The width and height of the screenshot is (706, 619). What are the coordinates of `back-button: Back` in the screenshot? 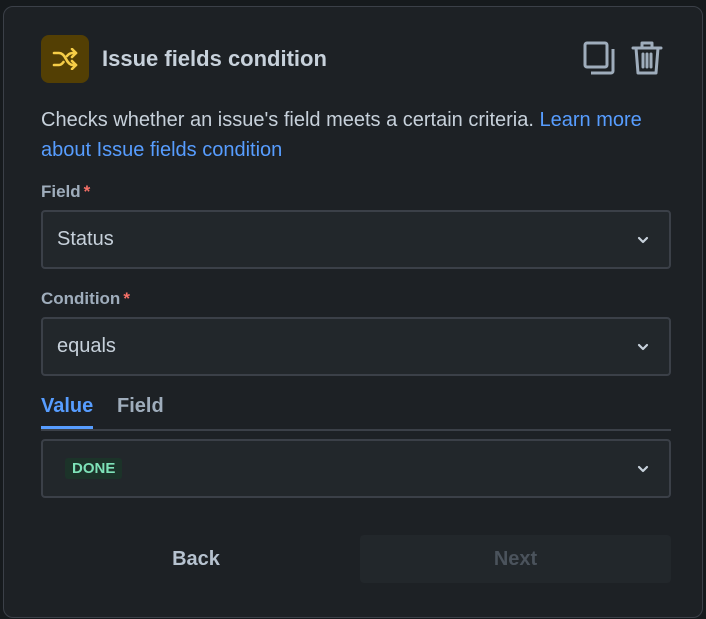 It's located at (196, 559).